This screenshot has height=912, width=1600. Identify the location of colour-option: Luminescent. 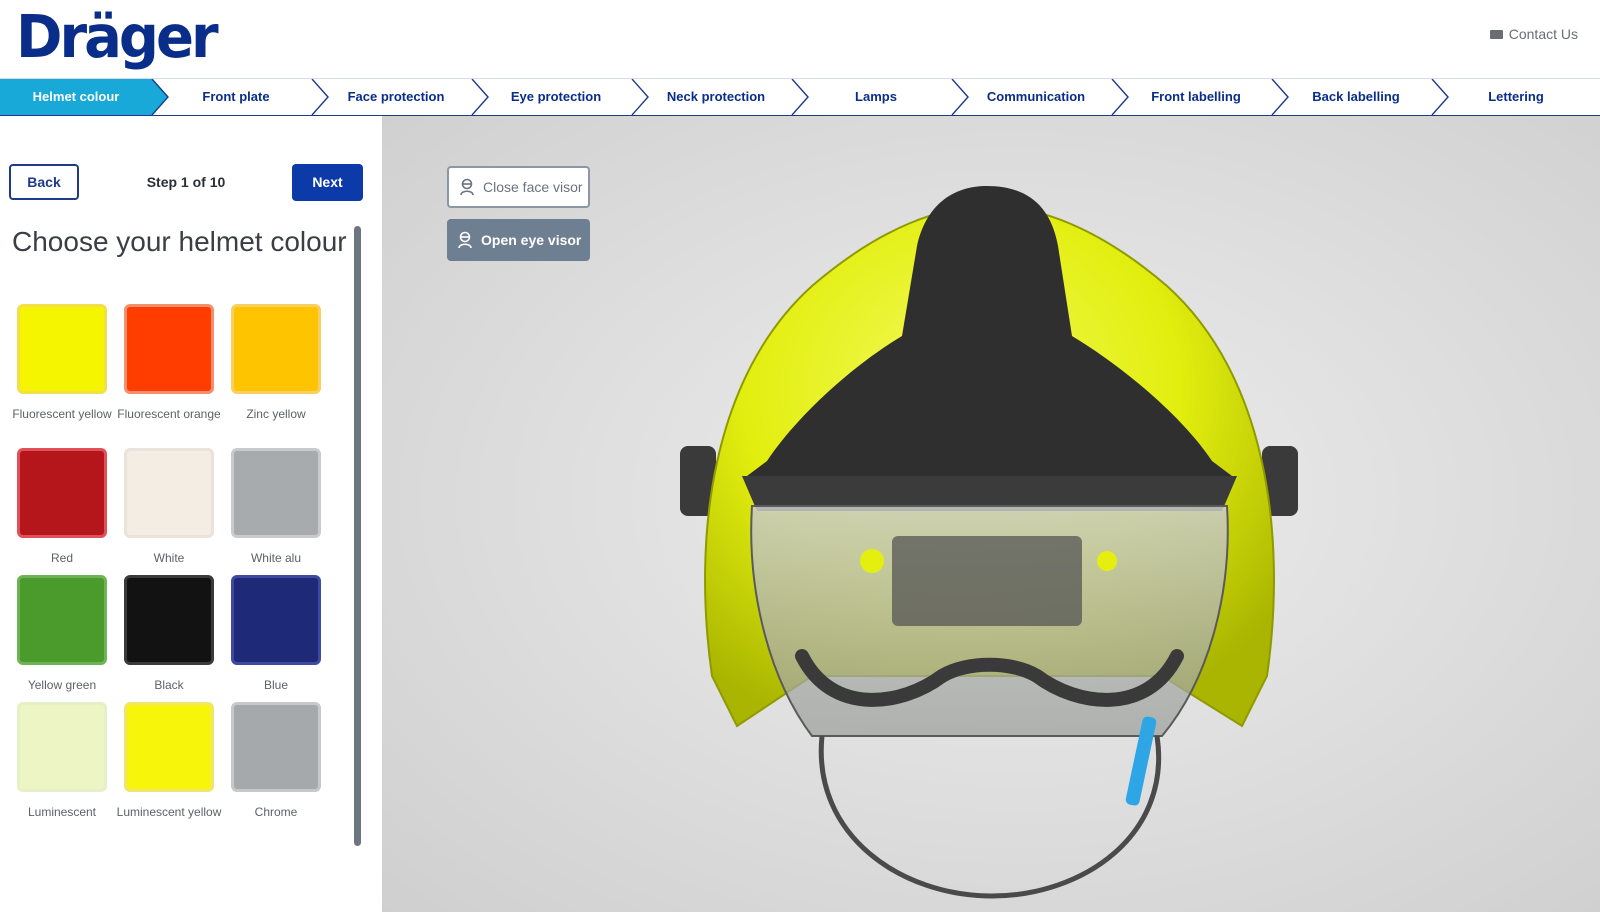
(62, 761).